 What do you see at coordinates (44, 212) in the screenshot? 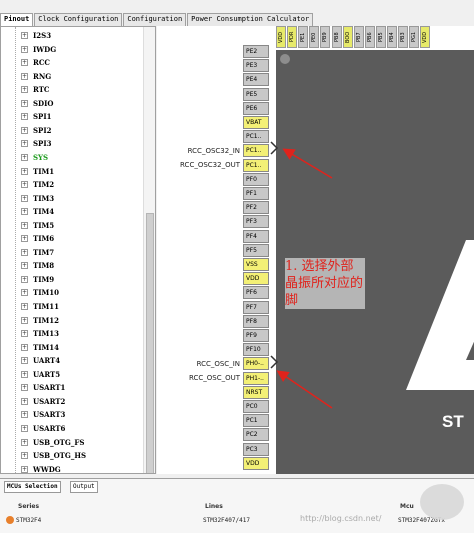
I see `tree-item-label: TIM4` at bounding box center [44, 212].